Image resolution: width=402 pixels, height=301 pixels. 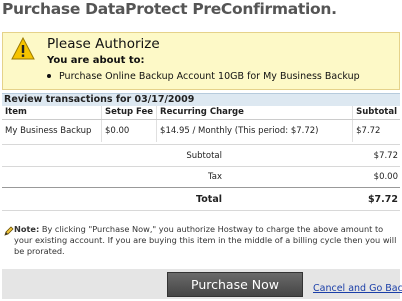 What do you see at coordinates (201, 99) in the screenshot?
I see `review-transactions-header: Review transactions for 03/17/2009` at bounding box center [201, 99].